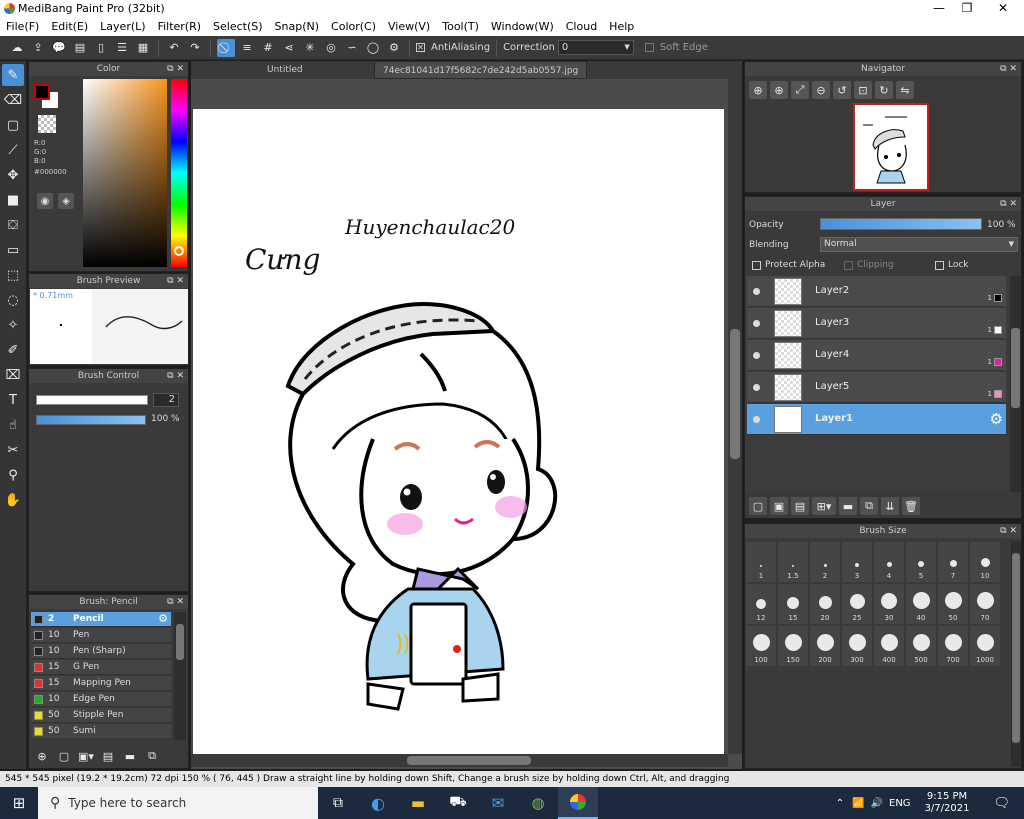 This screenshot has height=819, width=1024. What do you see at coordinates (174, 48) in the screenshot?
I see `undo-icon: ↶` at bounding box center [174, 48].